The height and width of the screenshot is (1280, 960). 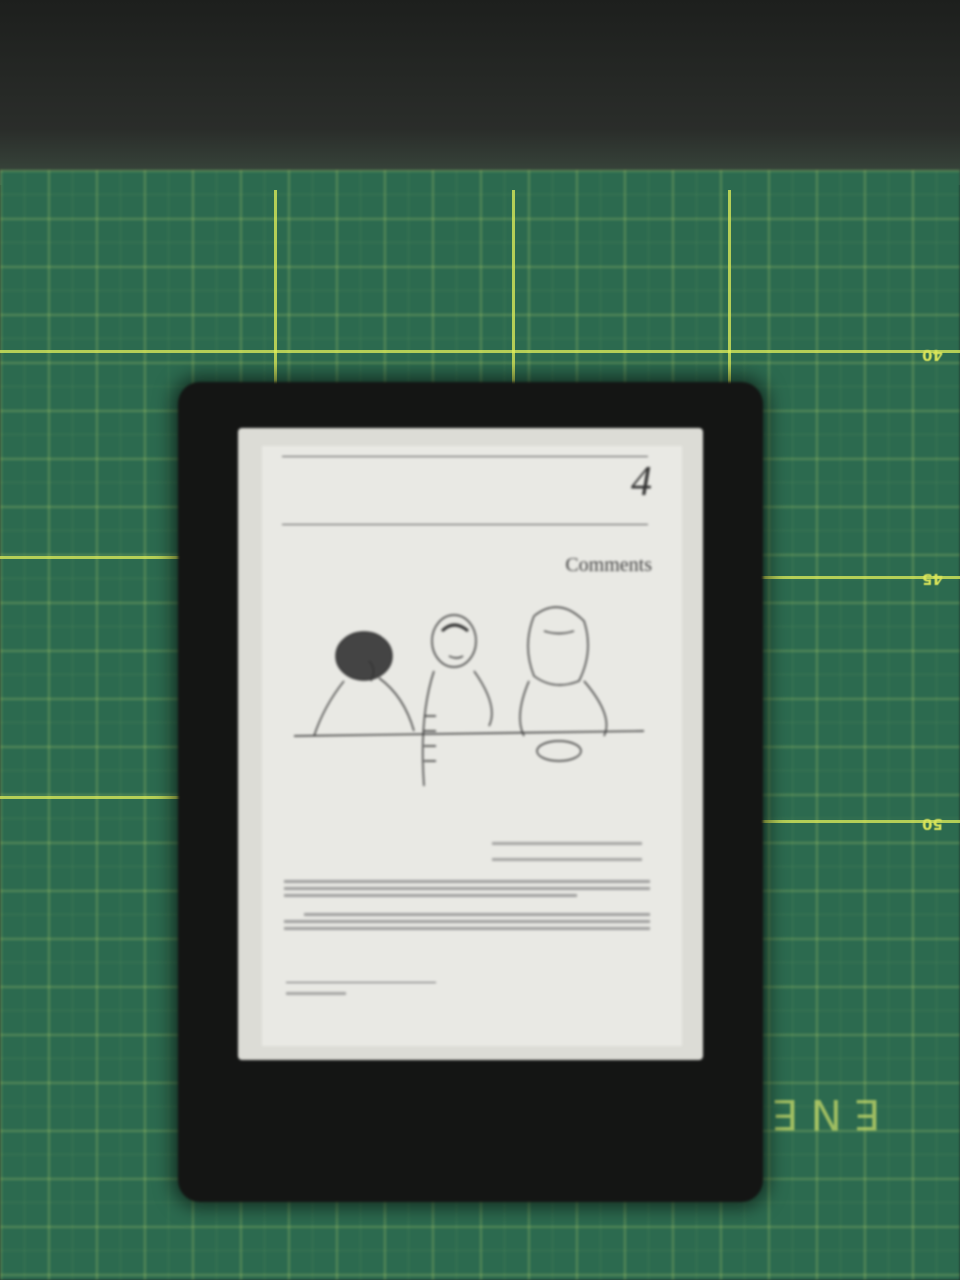 I want to click on ruler-number: 50, so click(x=932, y=824).